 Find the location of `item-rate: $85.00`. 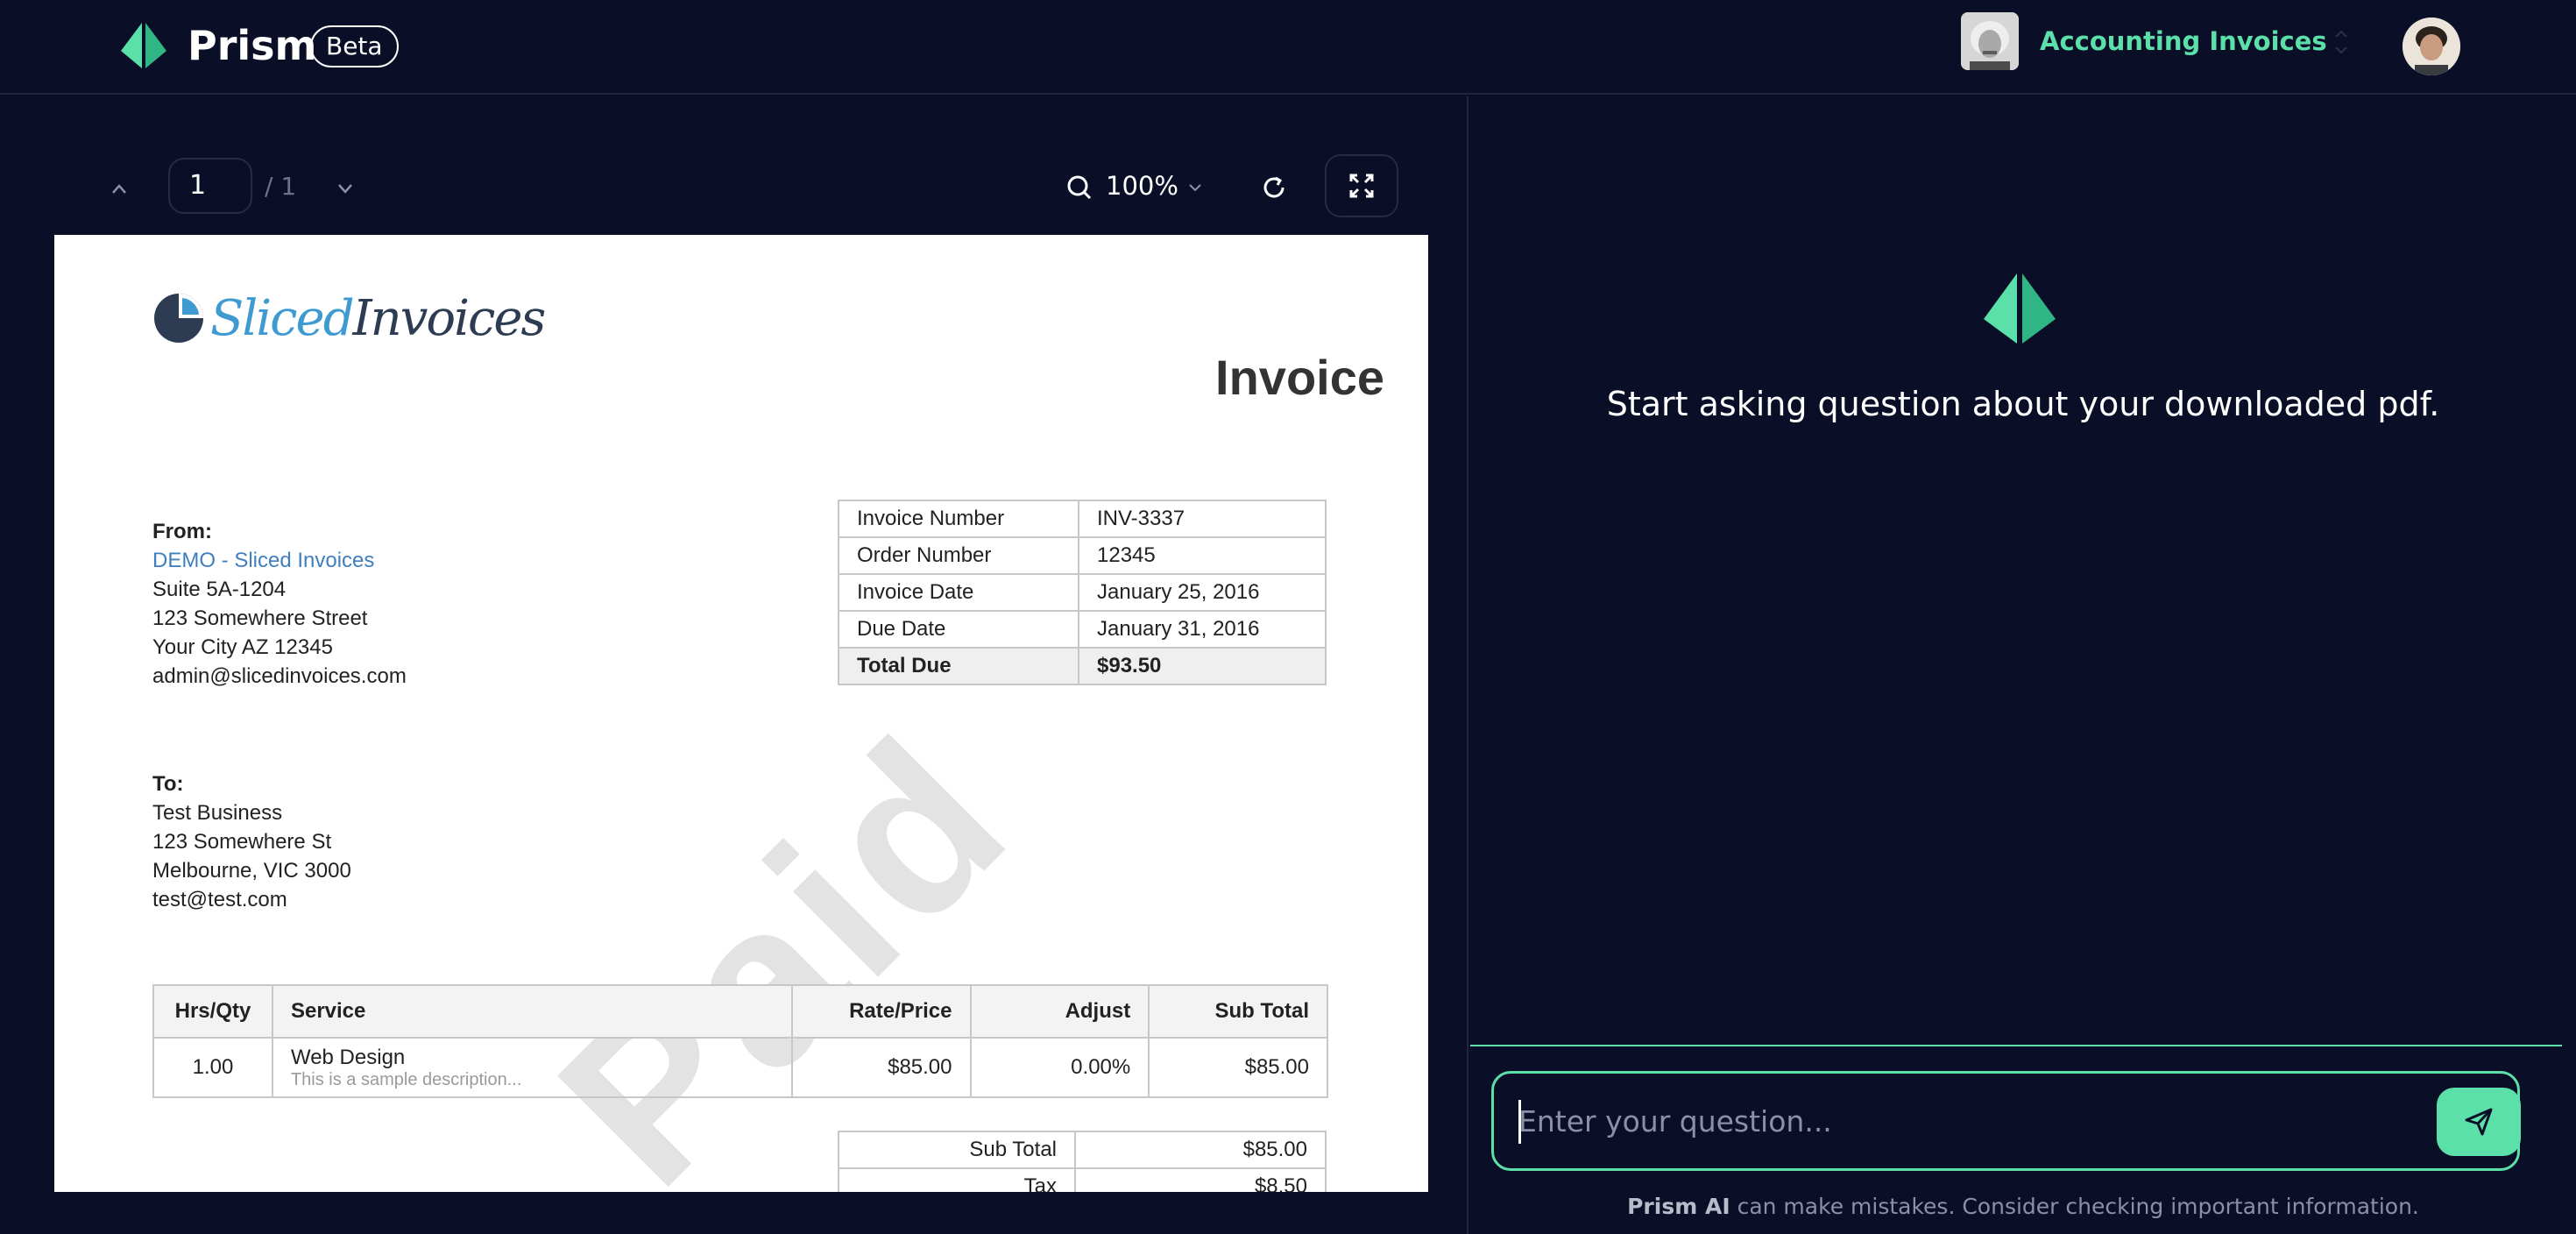

item-rate: $85.00 is located at coordinates (881, 1067).